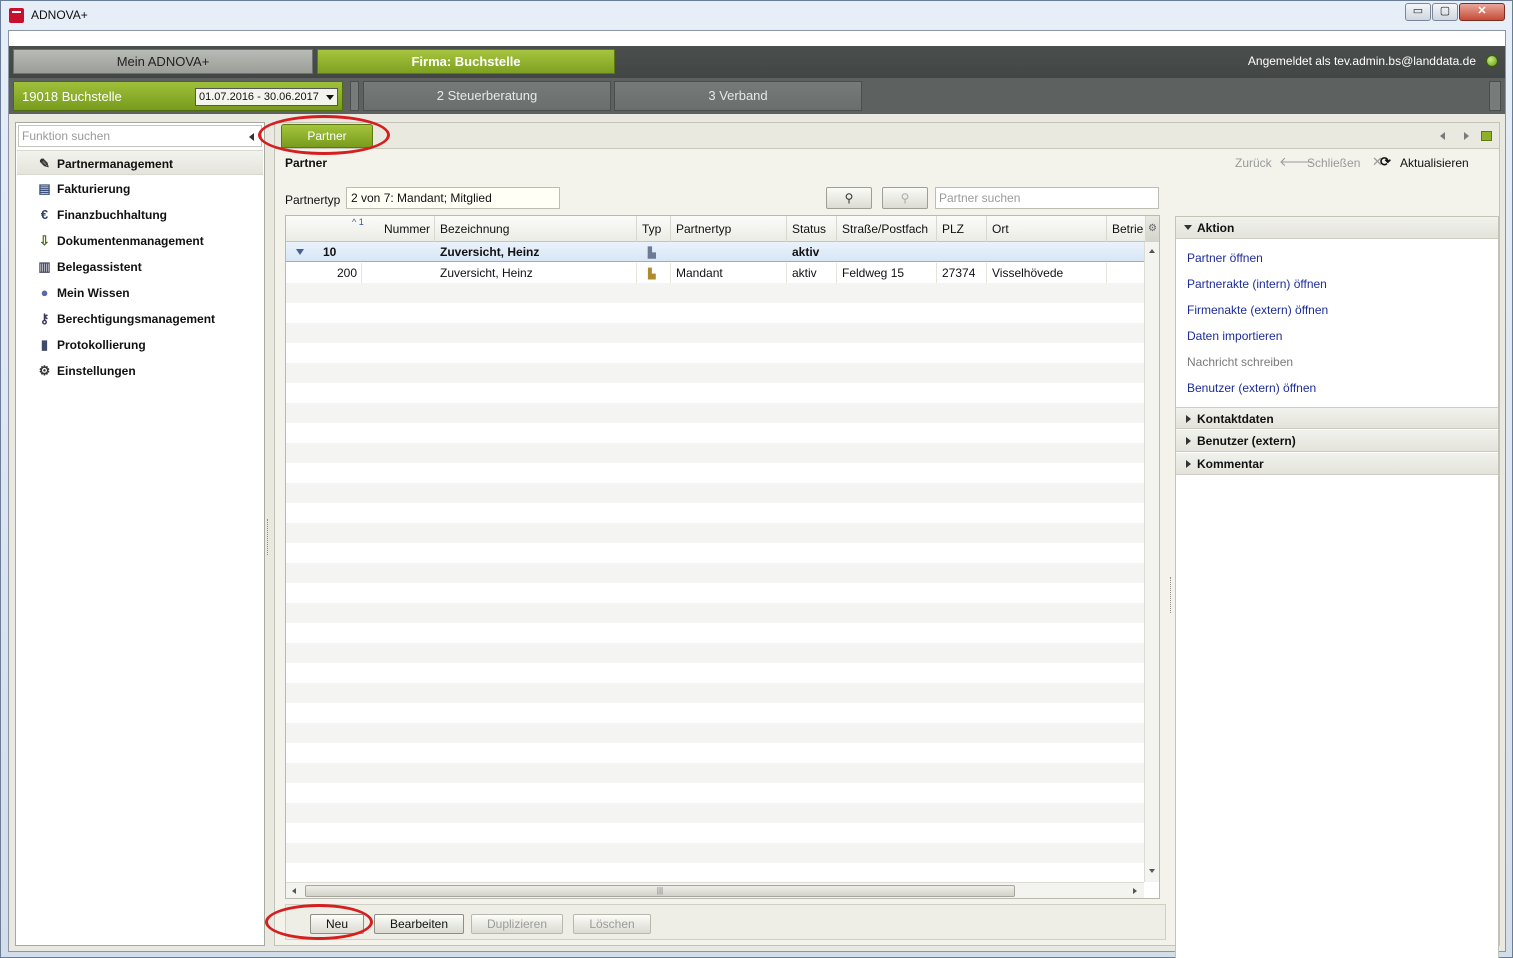 This screenshot has width=1513, height=958. I want to click on sidebar-item-dokumentenmanagement: ⇩ Dokumentenmanagement, so click(140, 240).